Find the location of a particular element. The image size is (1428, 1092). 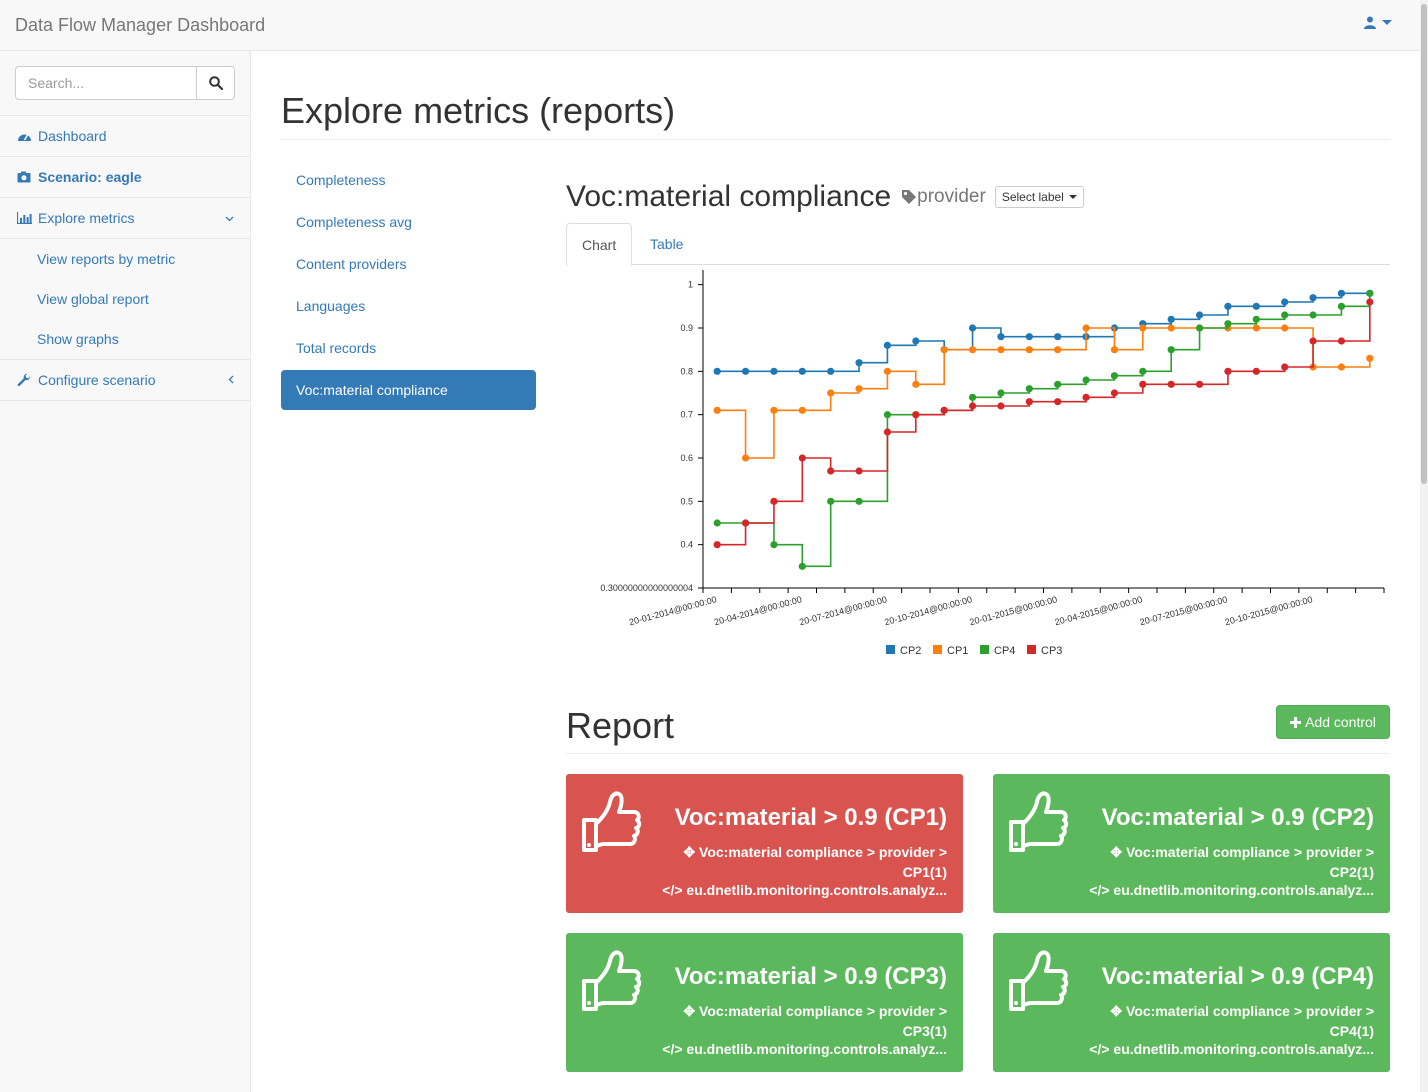

series-line-cp2 is located at coordinates (1043, 332).